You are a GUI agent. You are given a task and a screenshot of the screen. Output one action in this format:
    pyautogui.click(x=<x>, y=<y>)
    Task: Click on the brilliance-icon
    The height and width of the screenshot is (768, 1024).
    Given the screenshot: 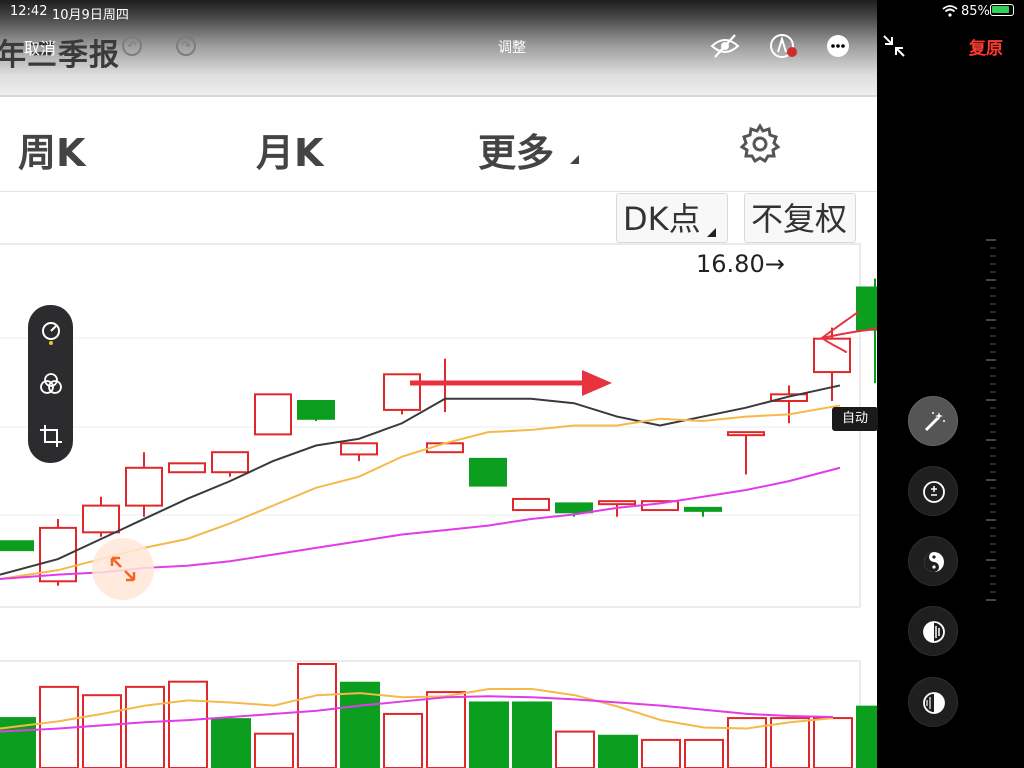 What is the action you would take?
    pyautogui.click(x=934, y=562)
    